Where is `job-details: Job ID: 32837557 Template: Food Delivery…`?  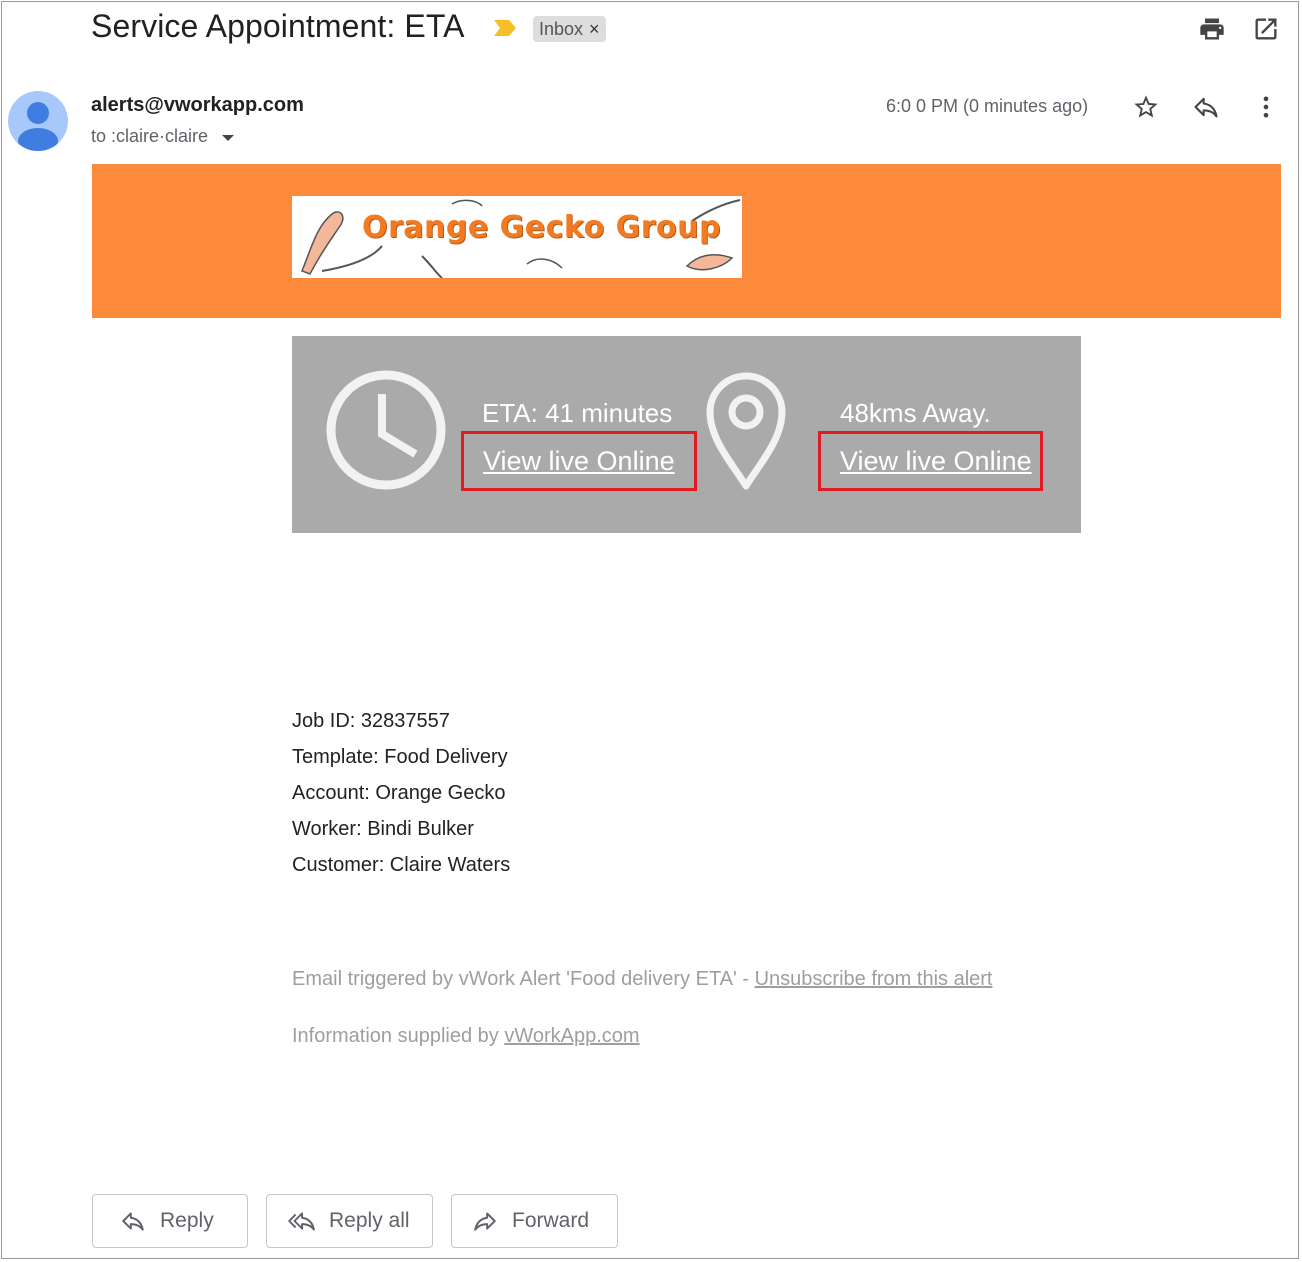 job-details: Job ID: 32837557 Template: Food Delivery… is located at coordinates (401, 793).